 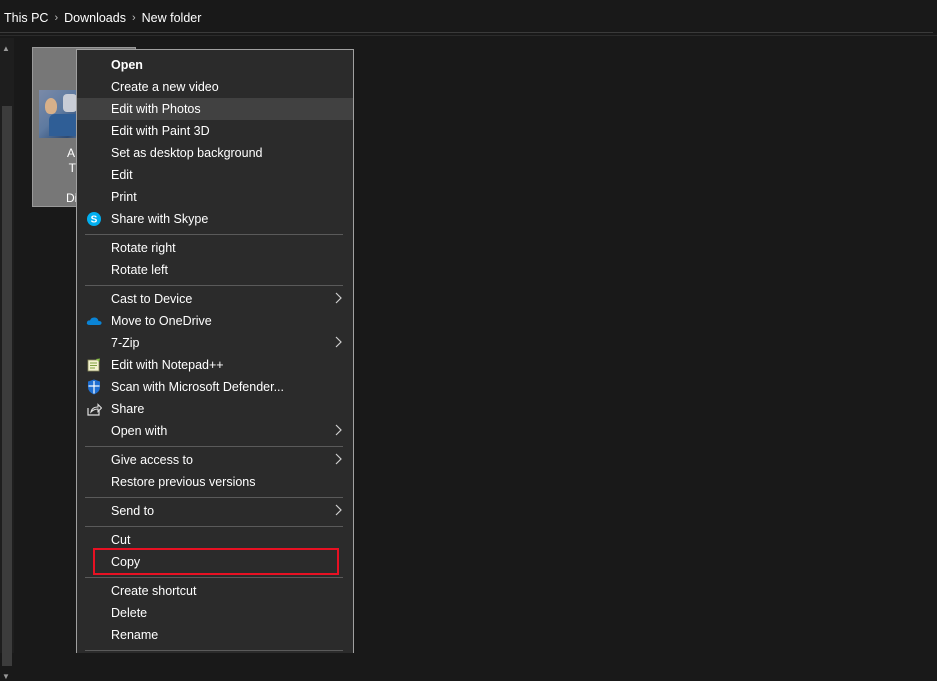 What do you see at coordinates (124, 197) in the screenshot?
I see `menu-item-label: Print` at bounding box center [124, 197].